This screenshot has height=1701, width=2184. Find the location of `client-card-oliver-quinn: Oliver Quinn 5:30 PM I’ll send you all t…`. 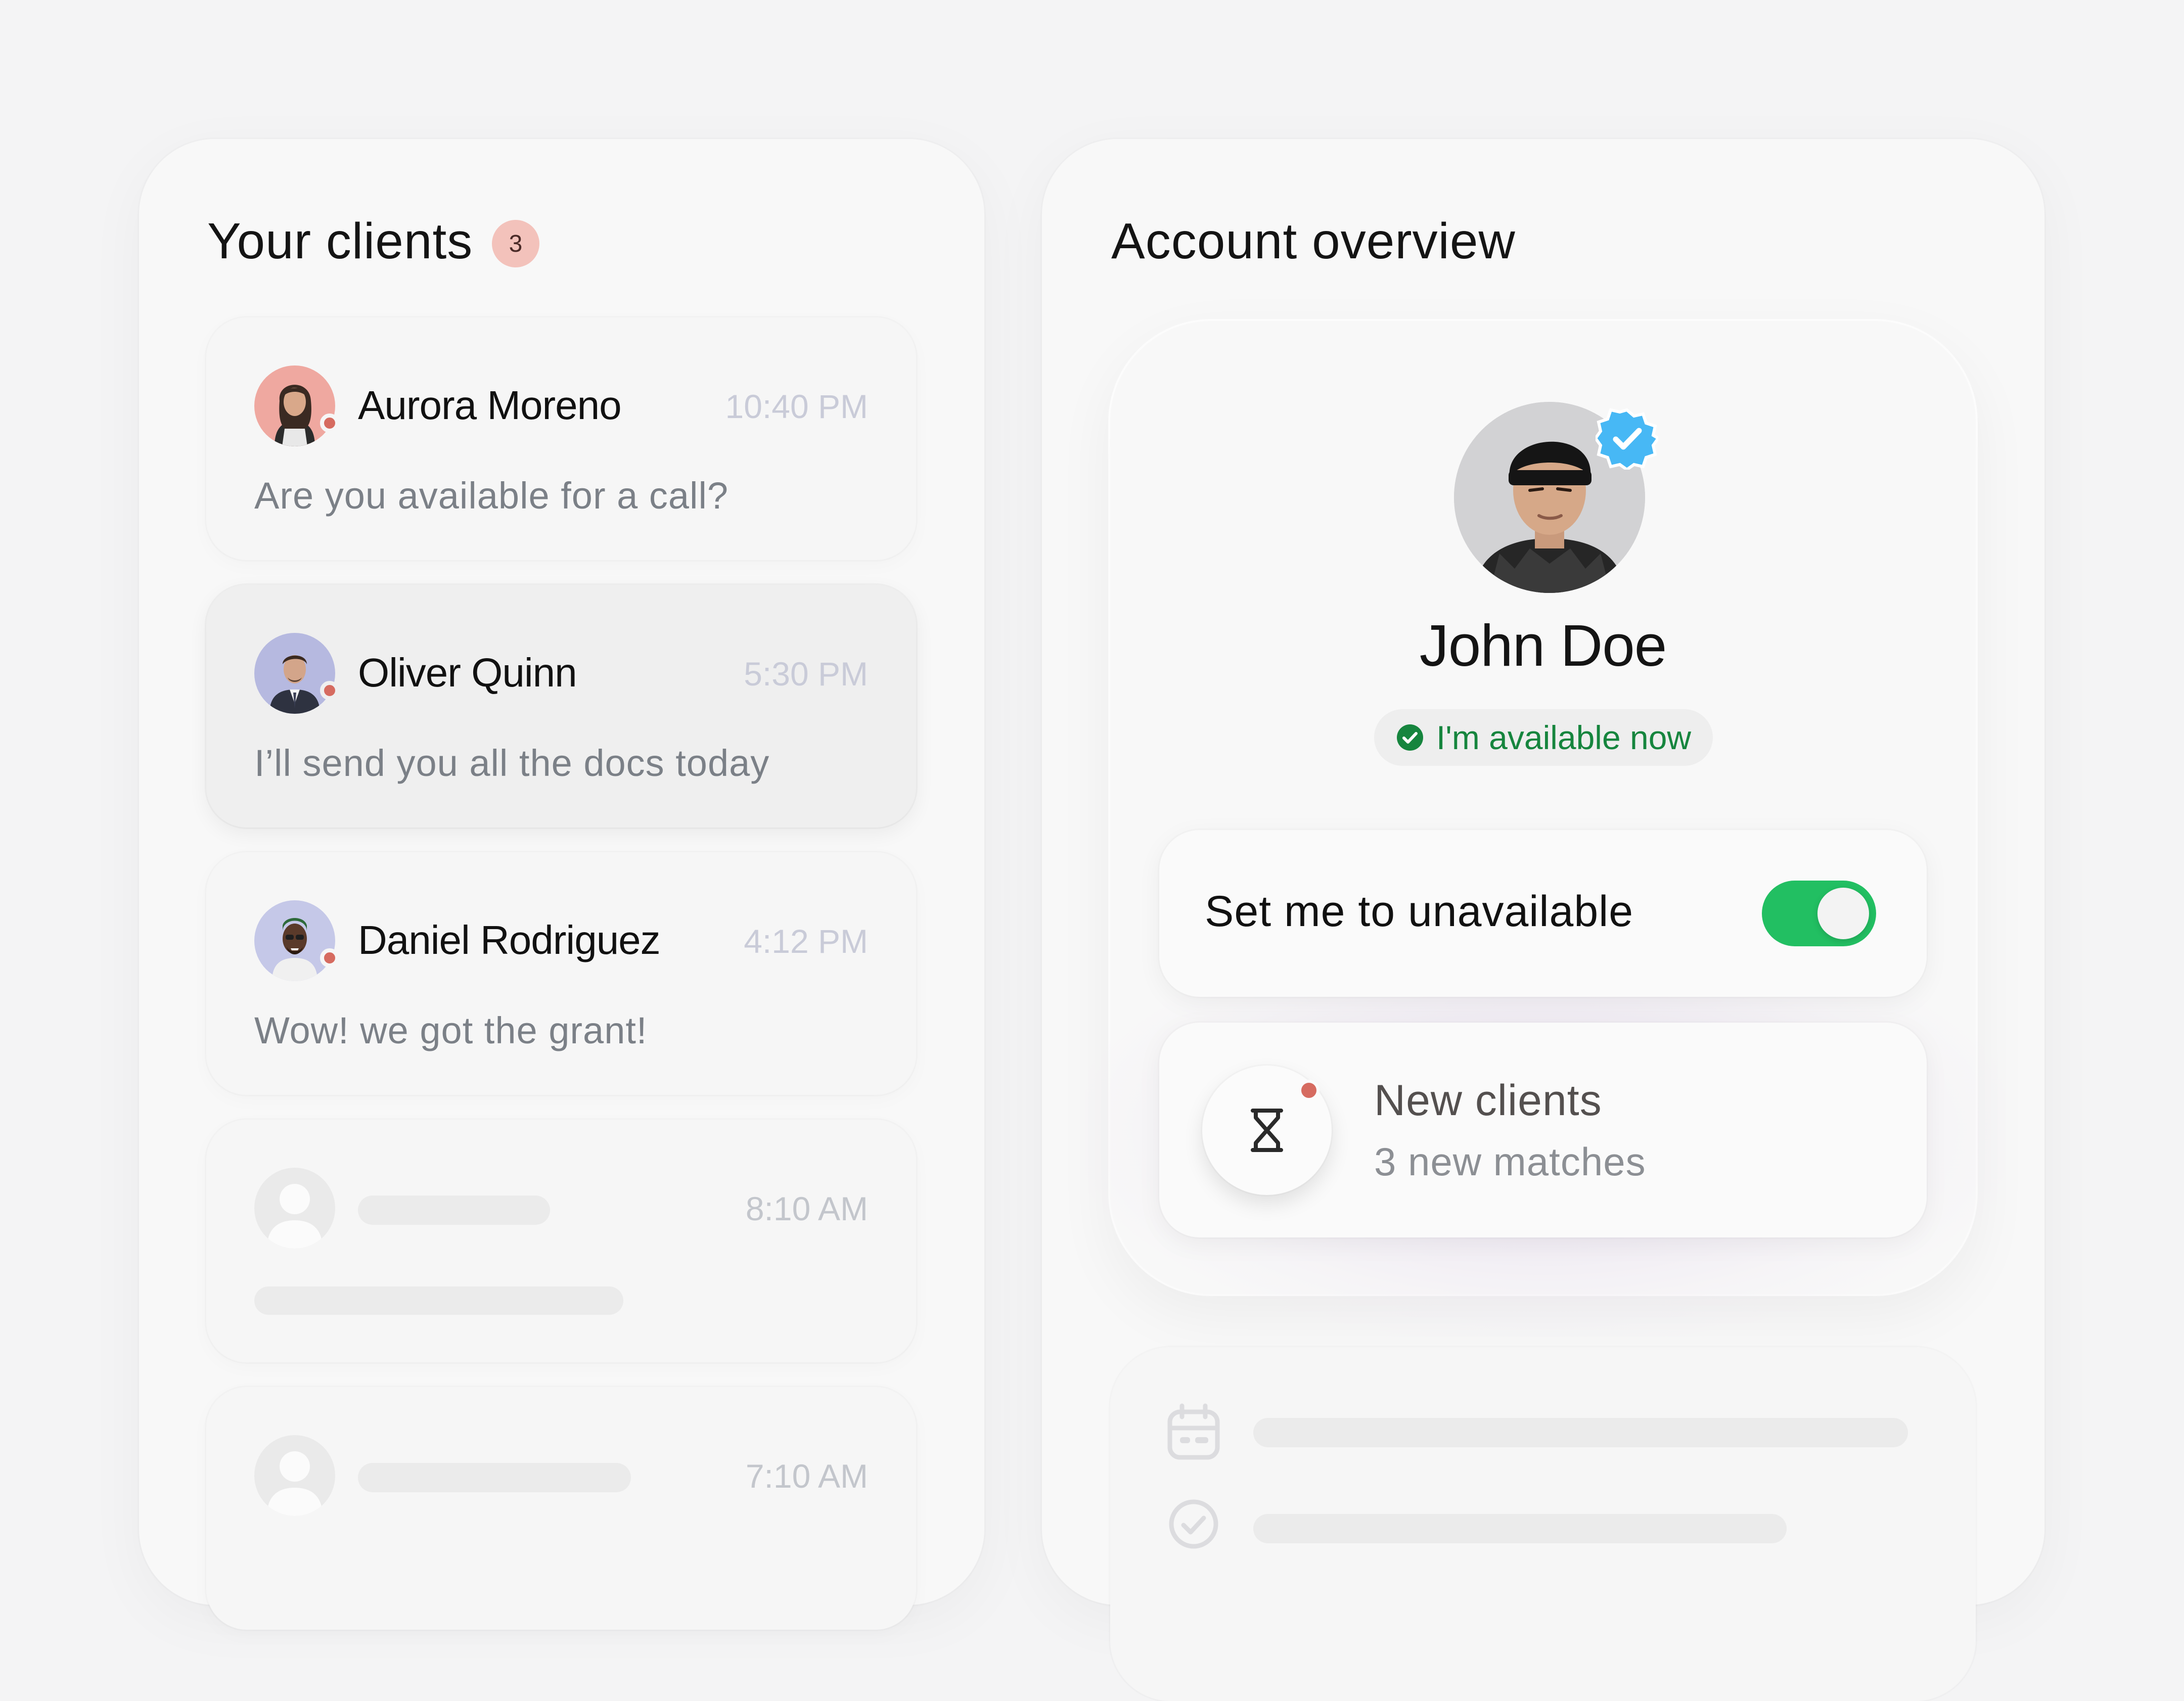

client-card-oliver-quinn: Oliver Quinn 5:30 PM I’ll send you all t… is located at coordinates (561, 706).